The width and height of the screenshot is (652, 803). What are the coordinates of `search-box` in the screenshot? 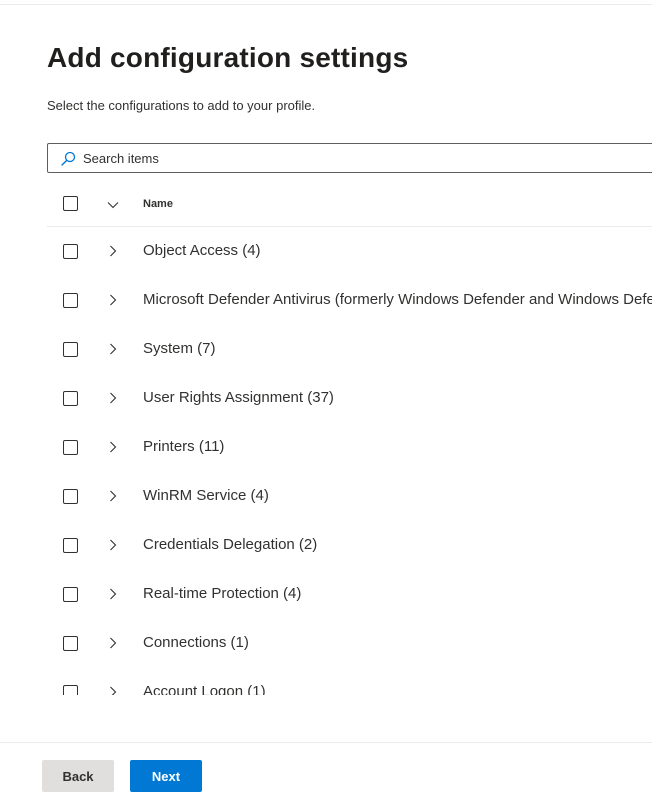 It's located at (349, 158).